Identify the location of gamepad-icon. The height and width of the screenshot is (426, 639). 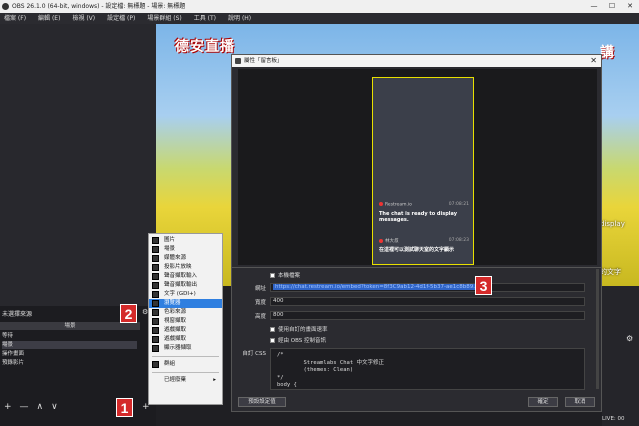
(155, 330).